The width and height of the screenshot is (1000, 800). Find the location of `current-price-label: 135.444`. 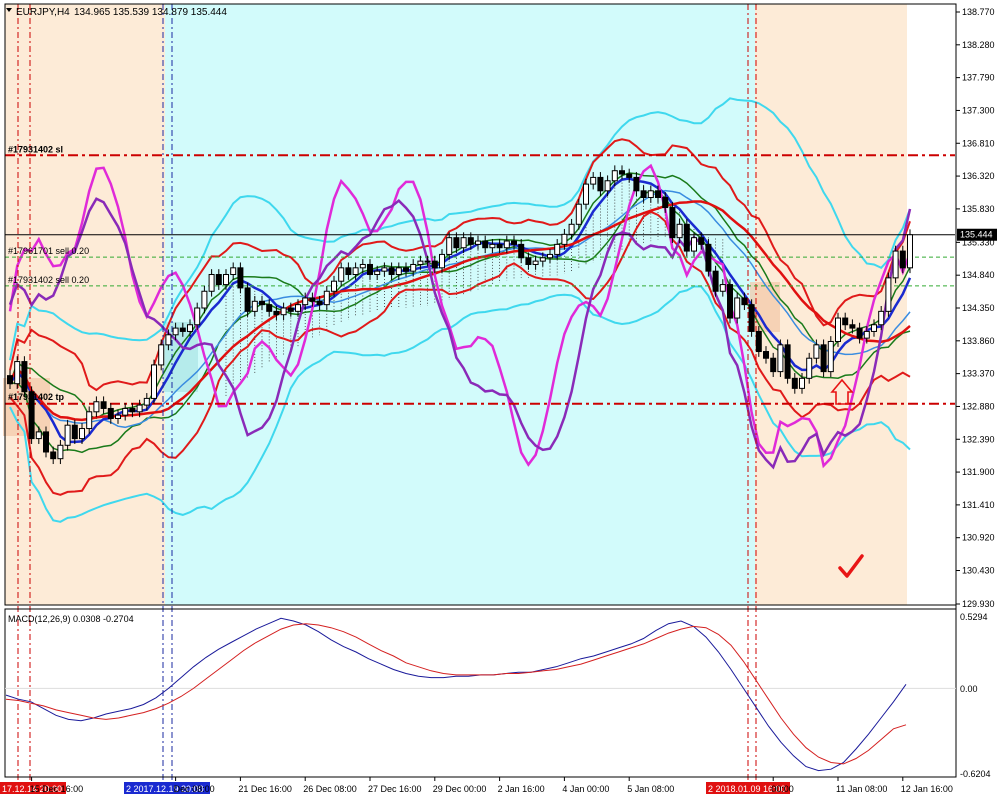

current-price-label: 135.444 is located at coordinates (976, 235).